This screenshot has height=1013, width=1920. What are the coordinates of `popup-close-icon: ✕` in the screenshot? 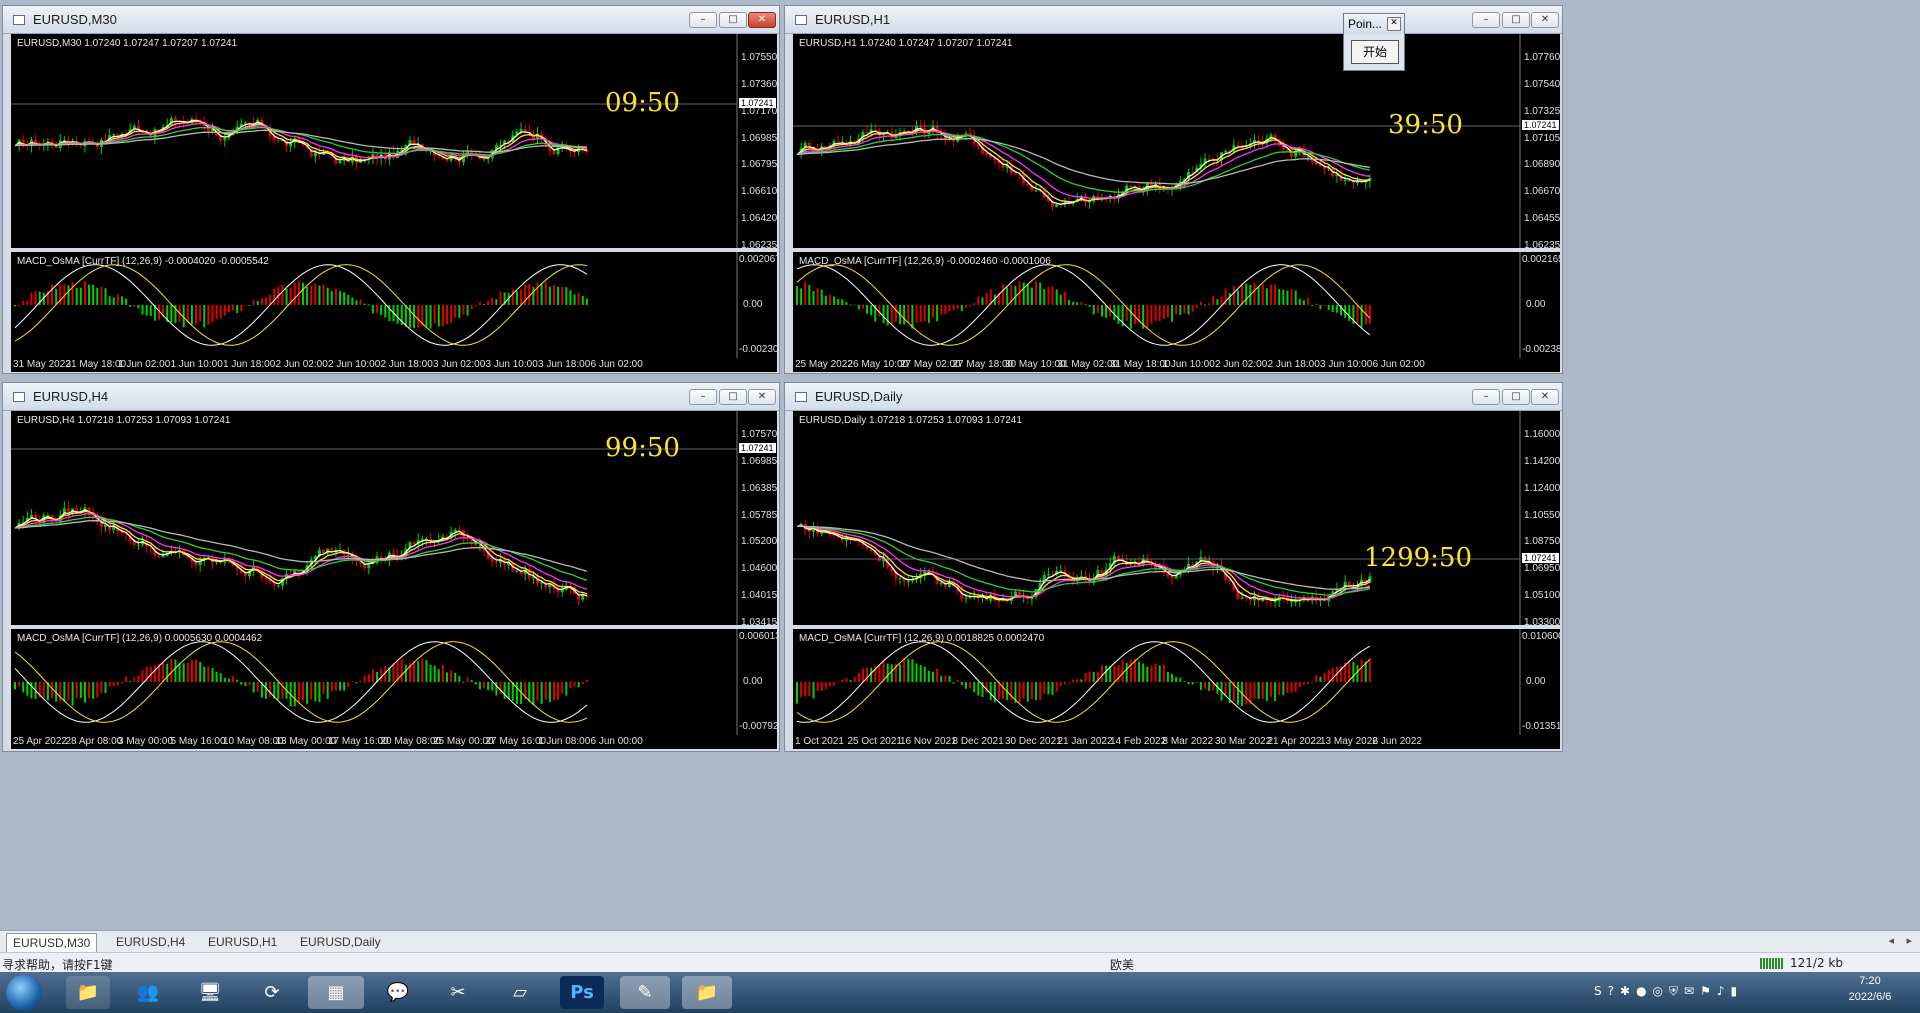 It's located at (1394, 24).